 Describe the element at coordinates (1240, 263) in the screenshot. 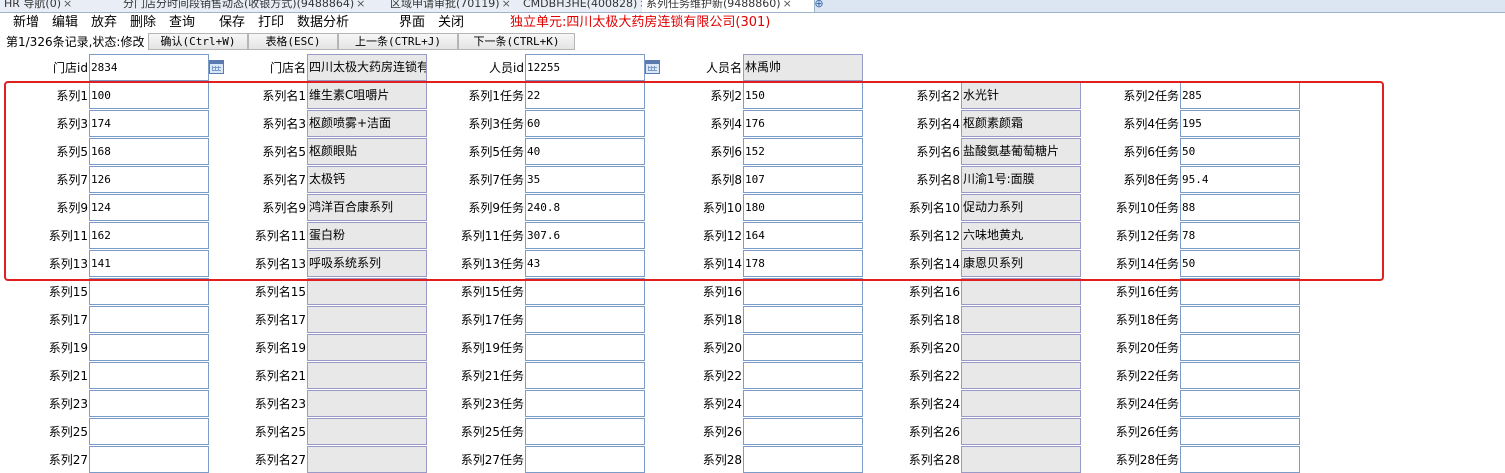

I see `series-14-task-field: 50` at that location.